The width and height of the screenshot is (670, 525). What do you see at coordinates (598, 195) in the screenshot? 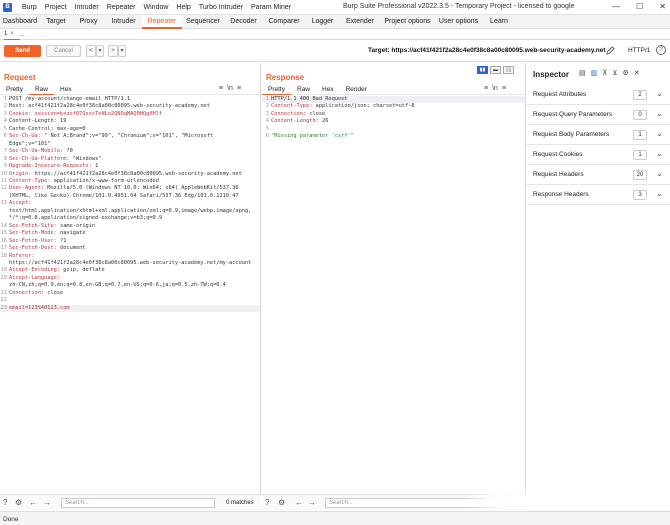
I see `inspector-section-response-headers: Response Headers 3 ⌄` at bounding box center [598, 195].